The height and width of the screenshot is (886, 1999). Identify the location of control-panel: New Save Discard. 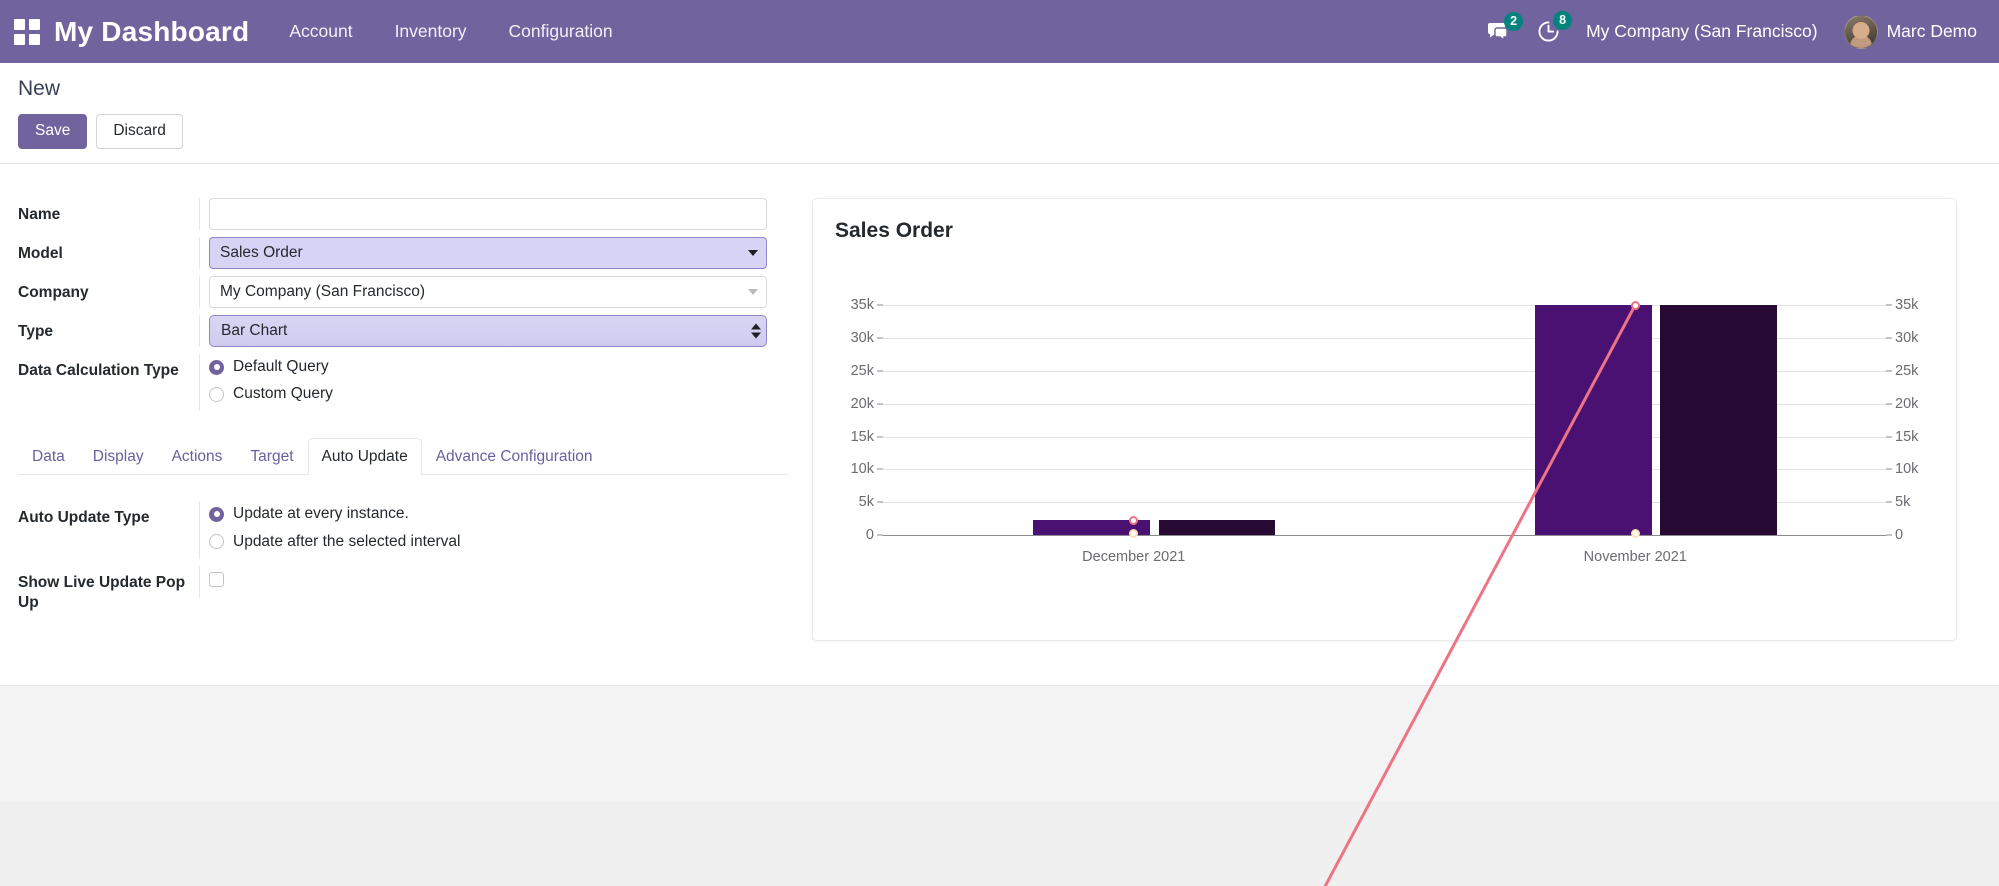
(999, 114).